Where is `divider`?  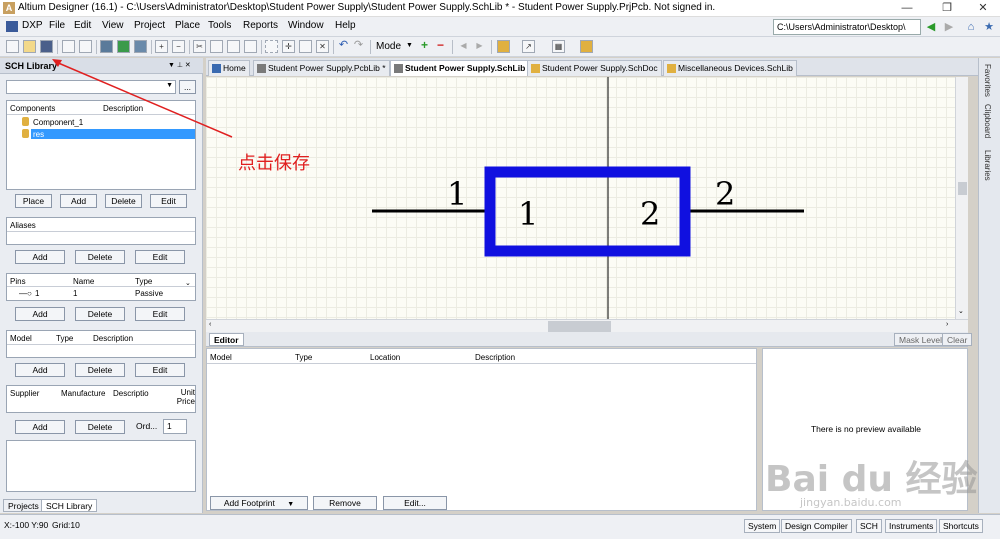 divider is located at coordinates (481, 363).